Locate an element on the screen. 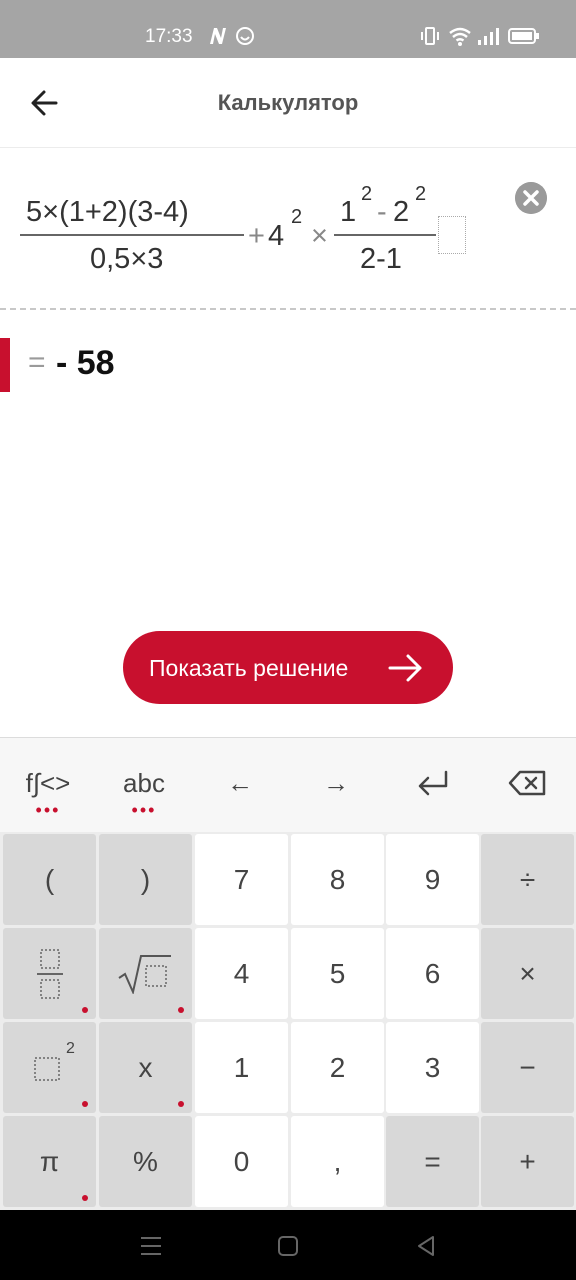 This screenshot has width=576, height=1280. key-equals: = is located at coordinates (432, 1161).